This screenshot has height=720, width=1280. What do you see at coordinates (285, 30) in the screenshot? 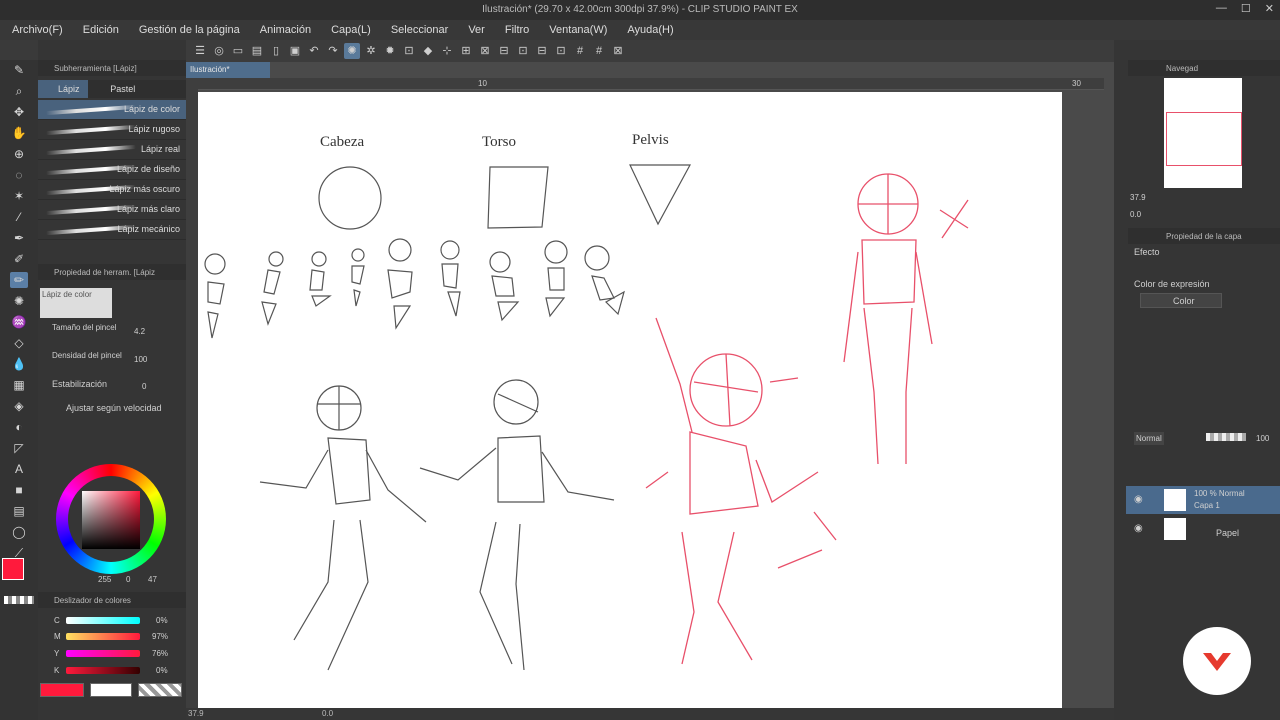
I see `menu-animation: Animación` at bounding box center [285, 30].